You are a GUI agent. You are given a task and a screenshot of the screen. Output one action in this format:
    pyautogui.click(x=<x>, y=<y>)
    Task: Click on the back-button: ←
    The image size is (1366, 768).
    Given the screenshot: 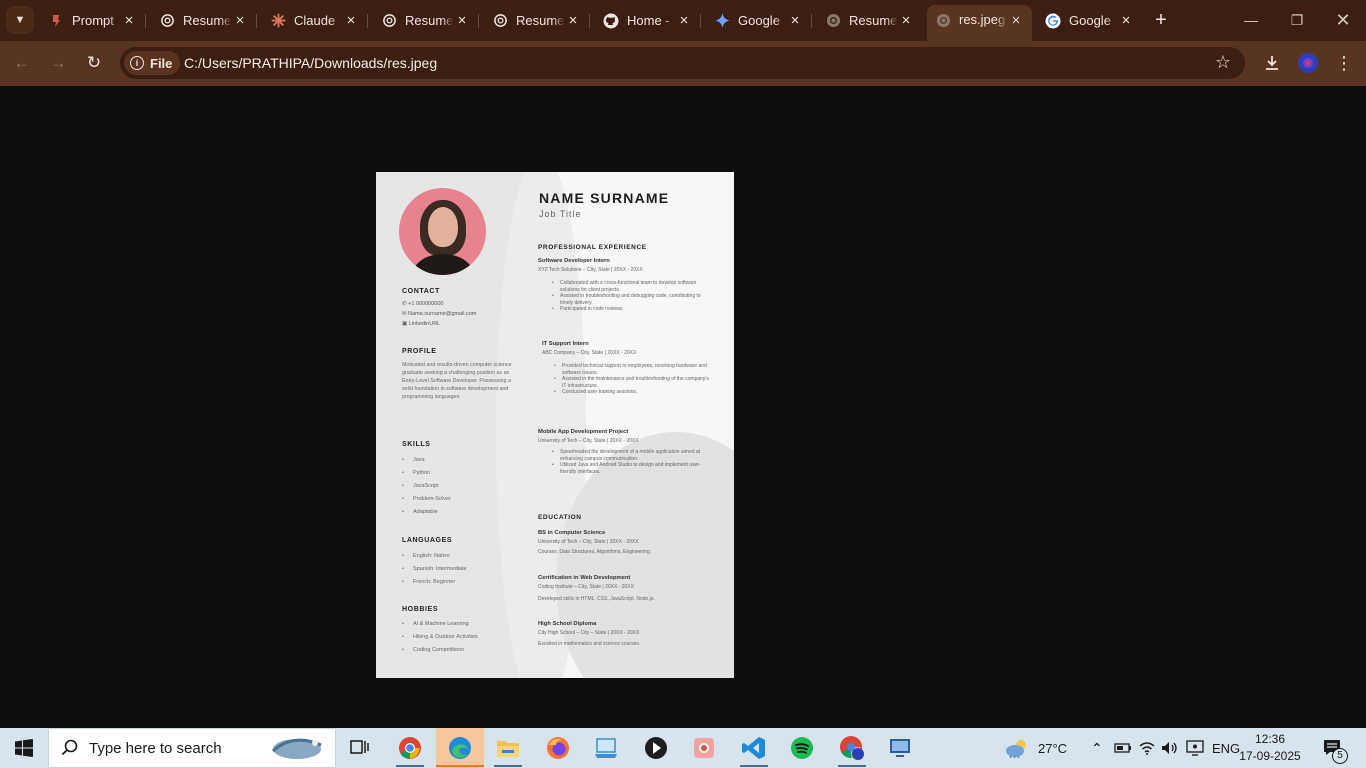 What is the action you would take?
    pyautogui.click(x=22, y=63)
    